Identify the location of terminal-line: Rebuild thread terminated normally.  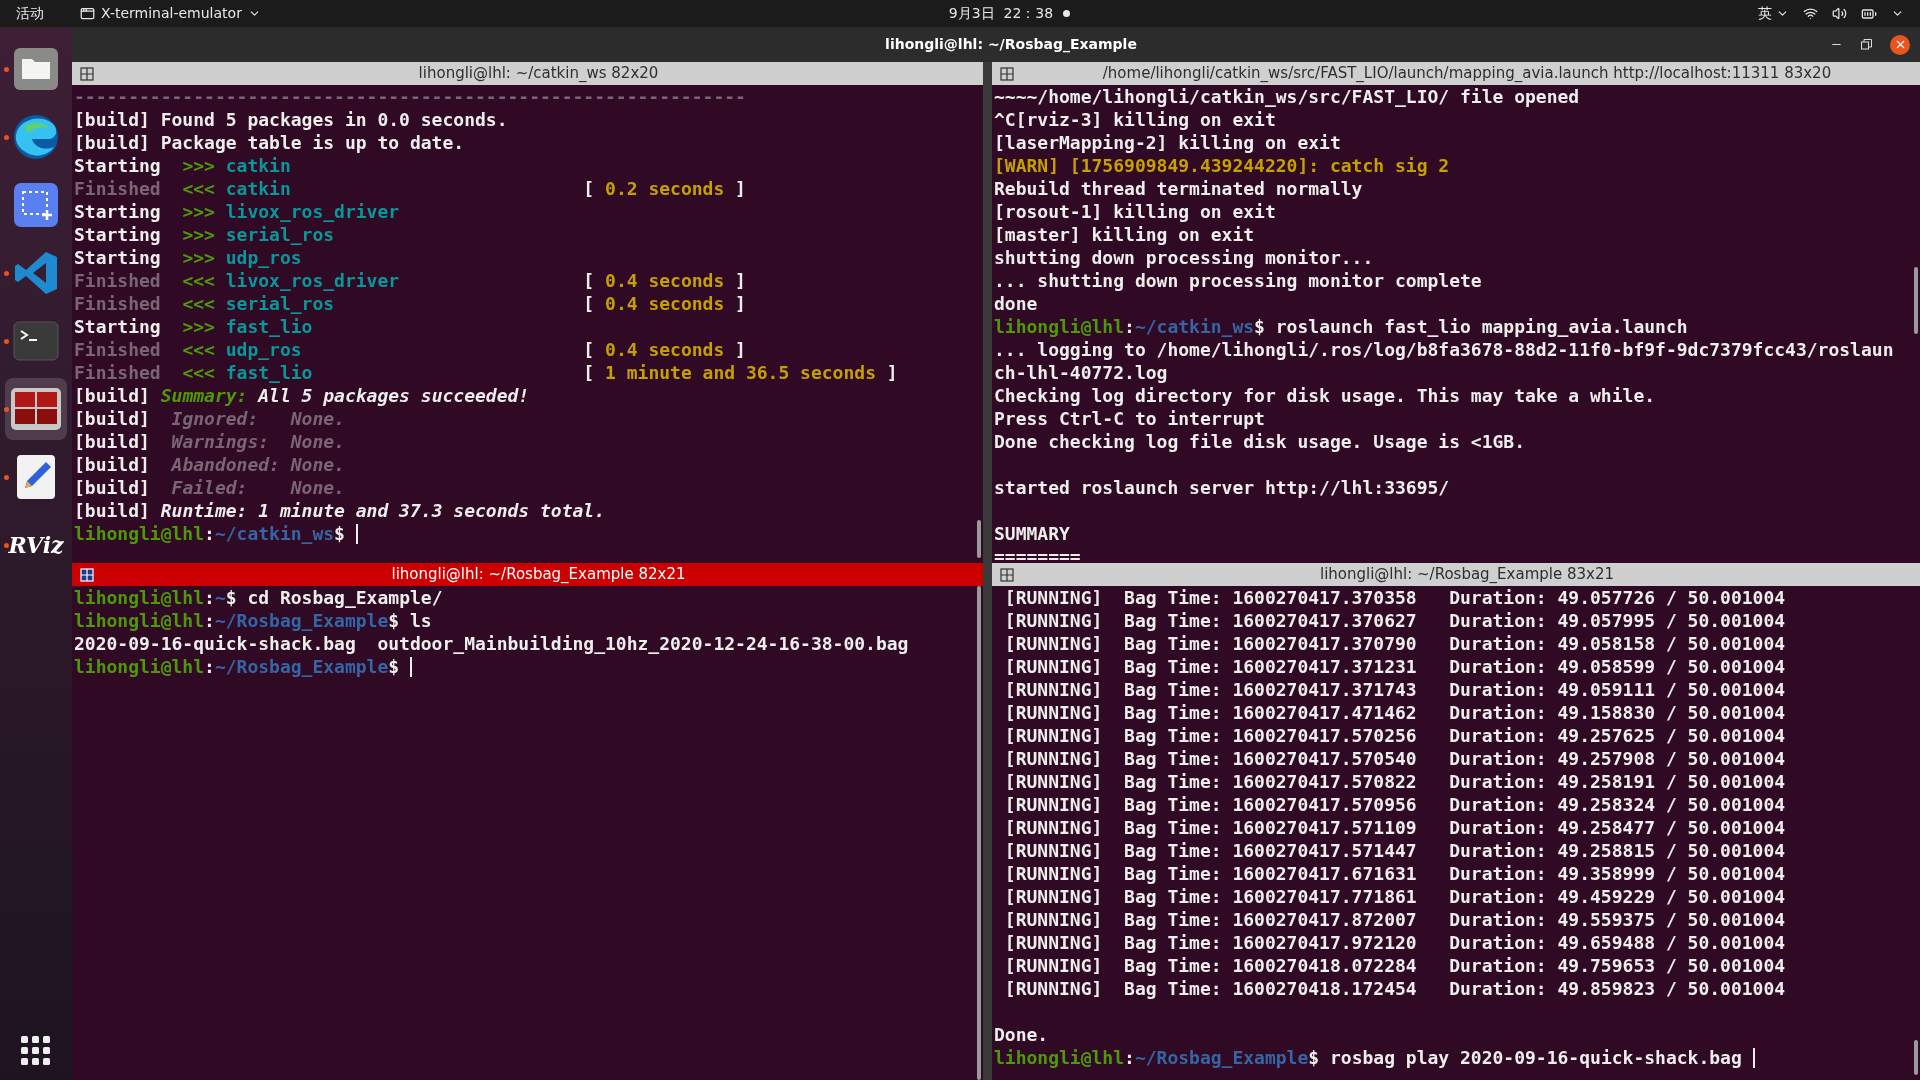
(1178, 188).